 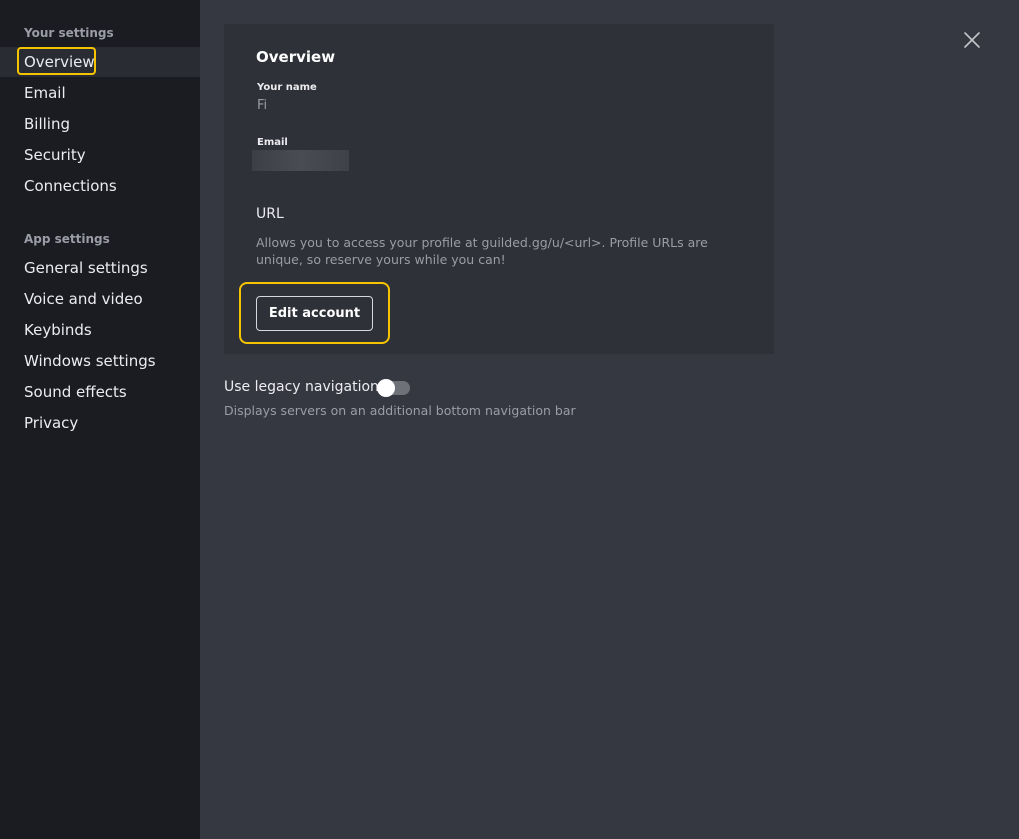 I want to click on edit-account-button: Edit account, so click(x=314, y=313).